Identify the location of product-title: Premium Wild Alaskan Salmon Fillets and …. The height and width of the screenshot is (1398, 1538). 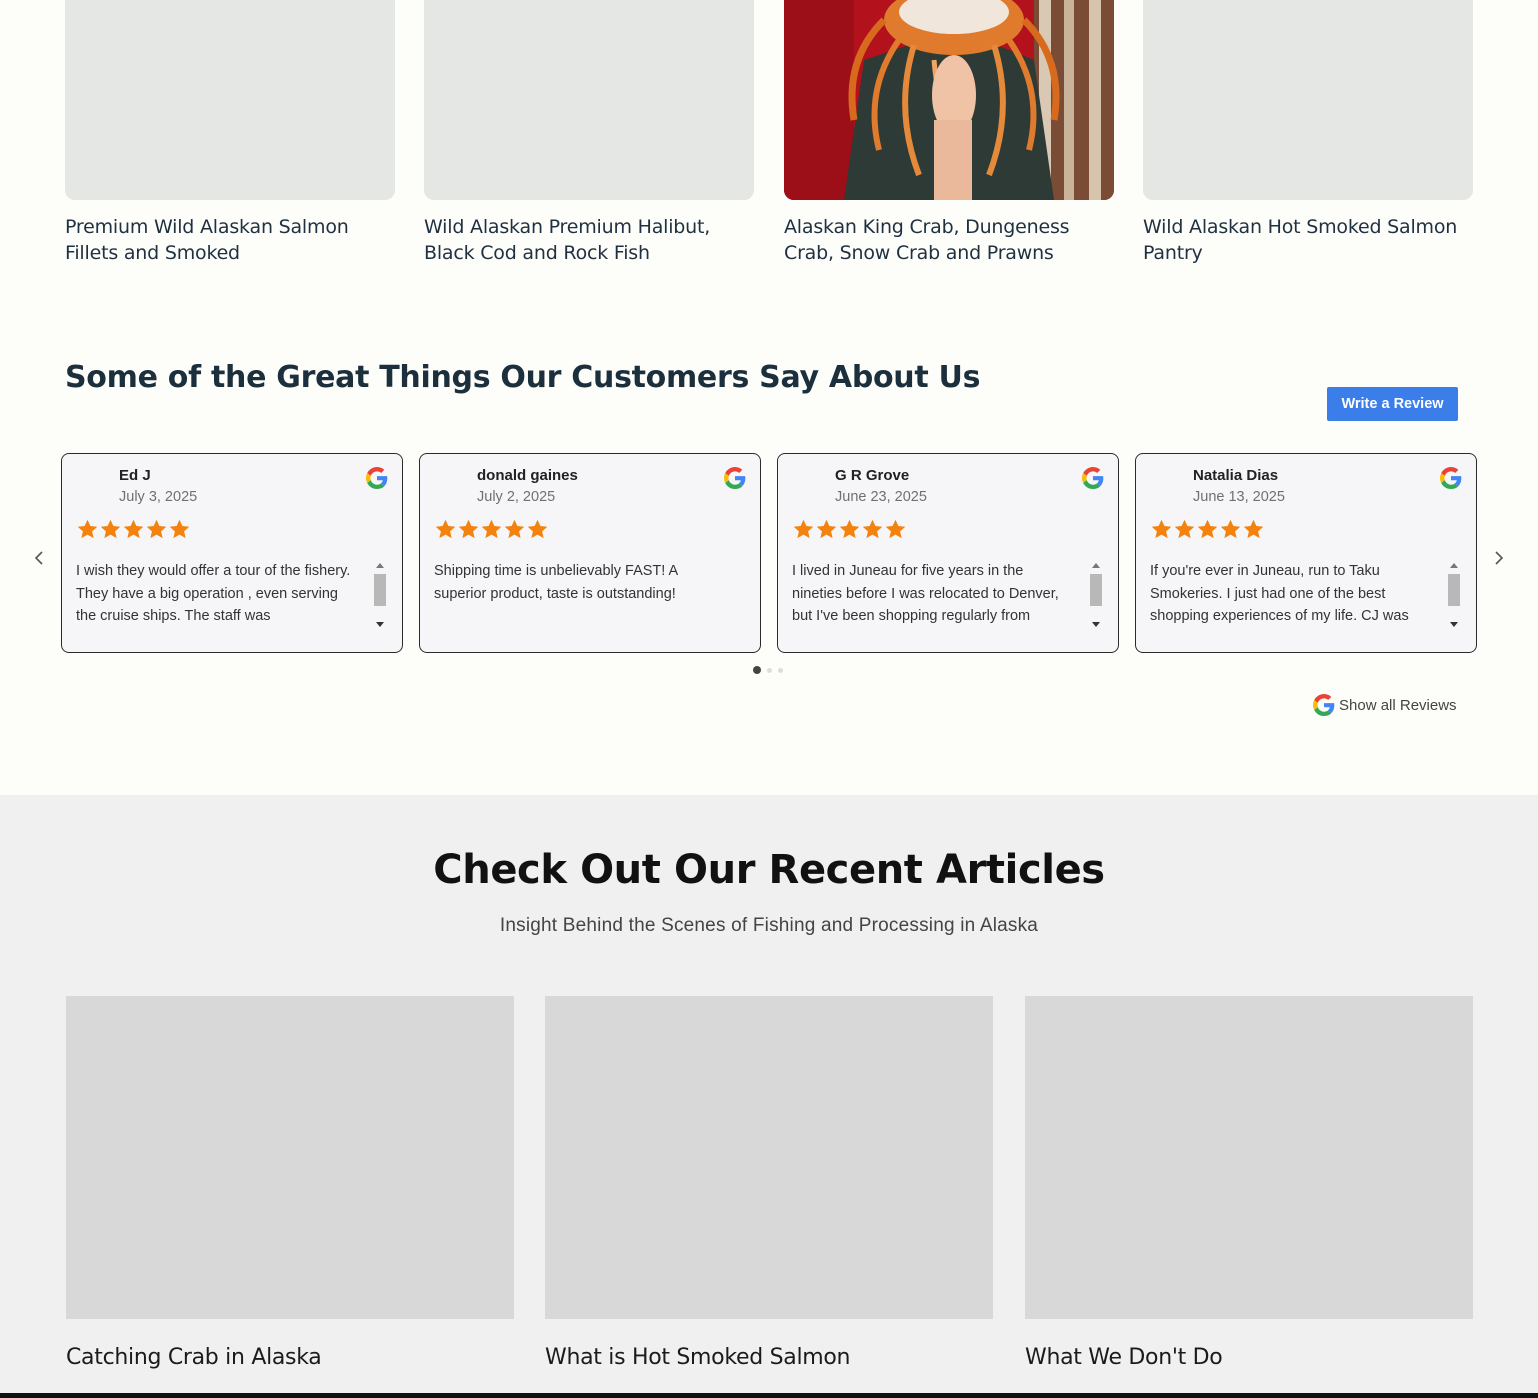
(230, 240).